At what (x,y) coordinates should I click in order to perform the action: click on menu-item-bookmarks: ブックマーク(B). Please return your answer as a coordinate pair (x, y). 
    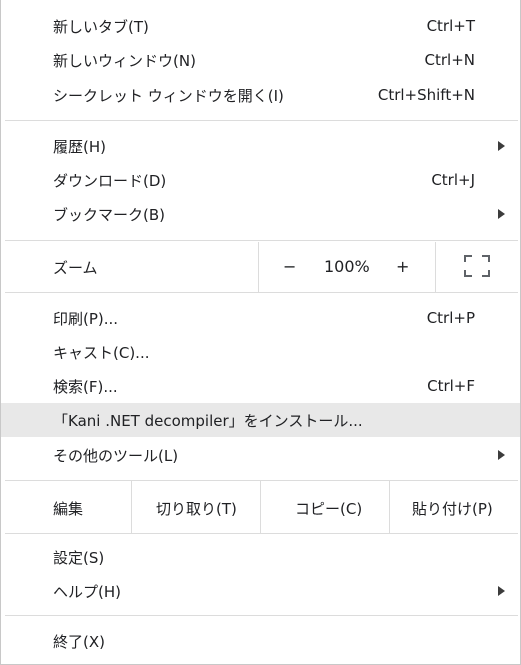
    Looking at the image, I should click on (260, 214).